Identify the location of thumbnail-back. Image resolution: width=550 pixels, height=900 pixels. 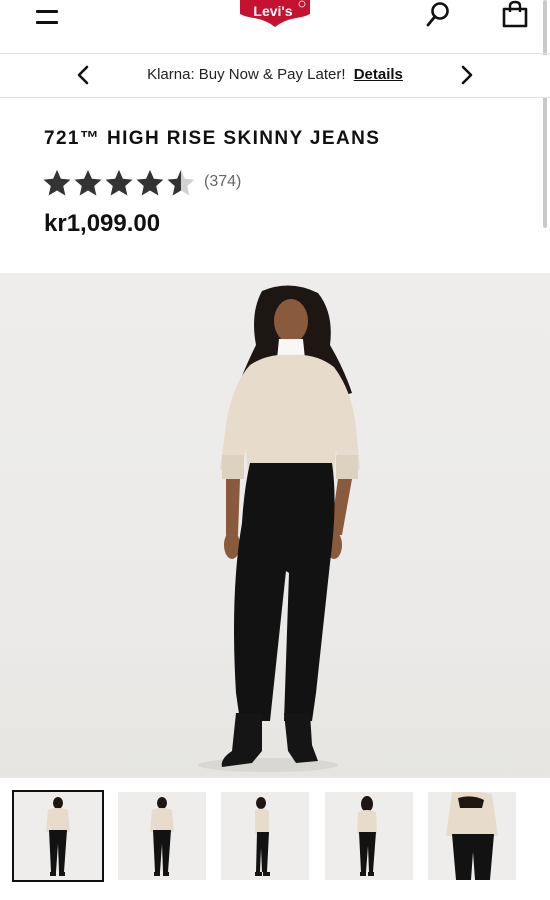
(369, 836).